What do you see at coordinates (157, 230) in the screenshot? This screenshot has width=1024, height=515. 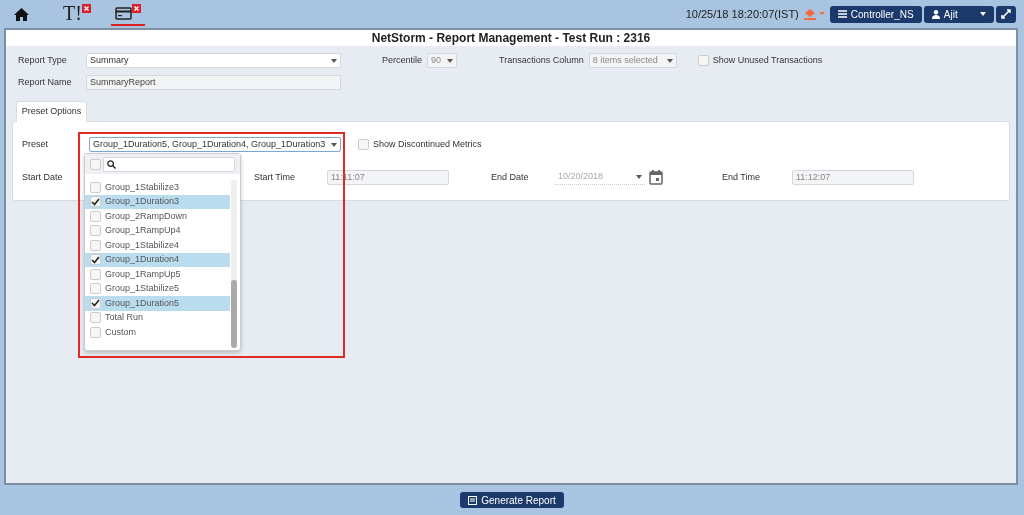 I see `dropdown-option: Group_1RampUp4` at bounding box center [157, 230].